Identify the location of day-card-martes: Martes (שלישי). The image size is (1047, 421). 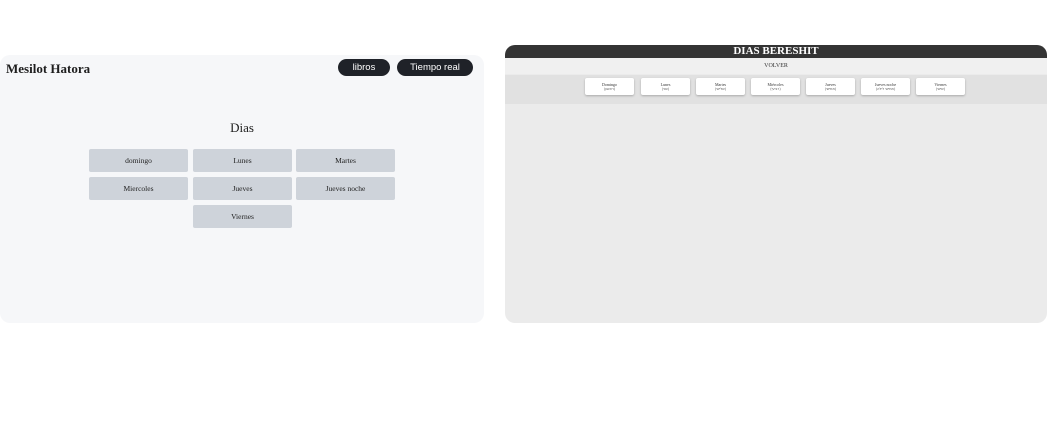
(720, 86).